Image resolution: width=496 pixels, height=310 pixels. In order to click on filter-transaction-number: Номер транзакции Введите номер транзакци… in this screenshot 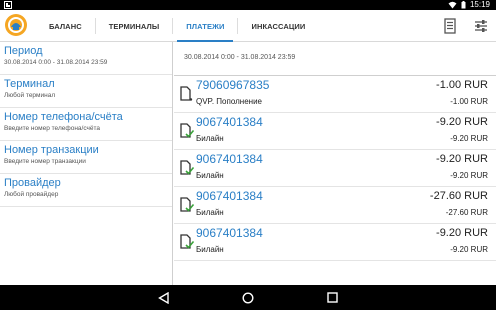, I will do `click(86, 157)`.